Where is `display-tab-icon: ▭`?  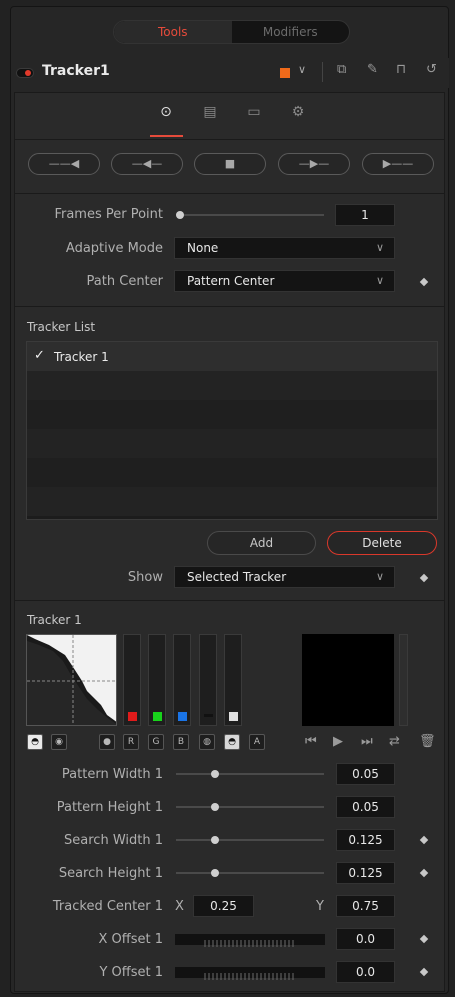
display-tab-icon: ▭ is located at coordinates (254, 113).